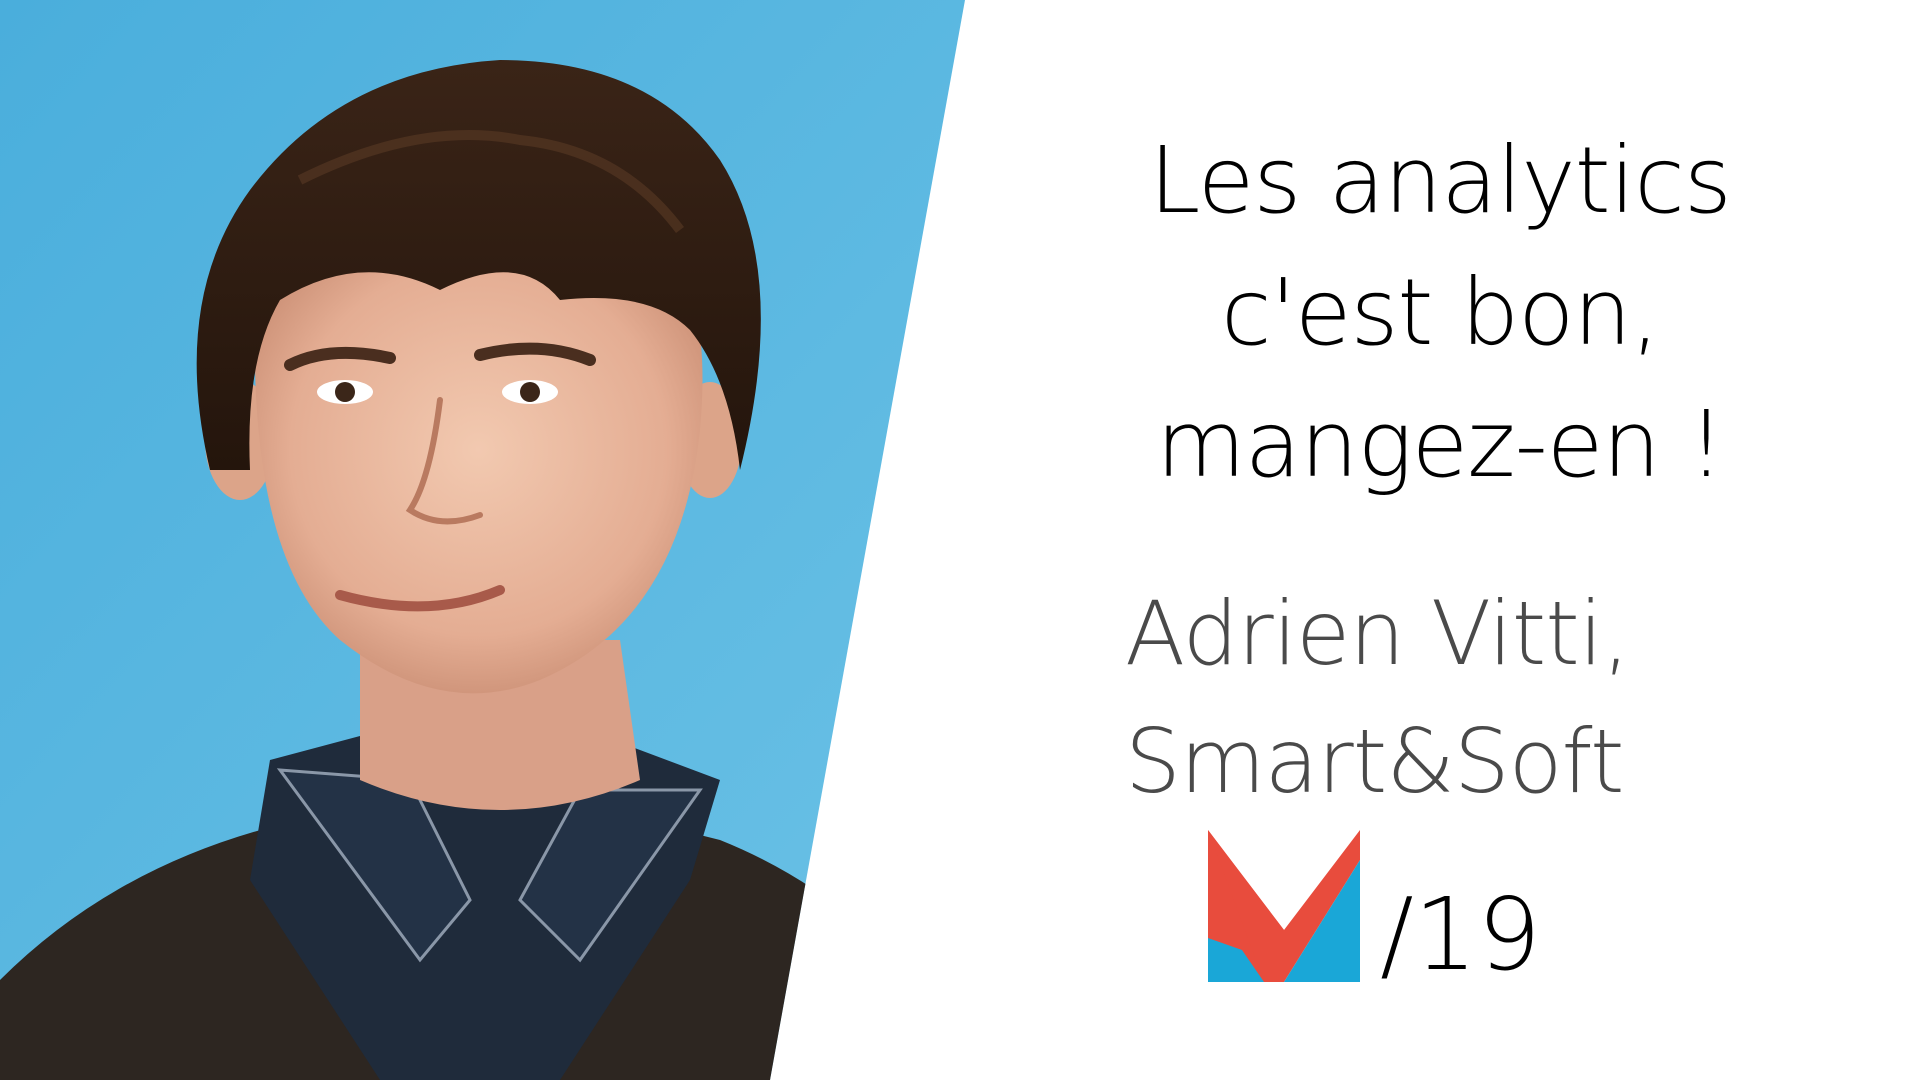  What do you see at coordinates (1374, 761) in the screenshot?
I see `speaker-company: Smart&Soft` at bounding box center [1374, 761].